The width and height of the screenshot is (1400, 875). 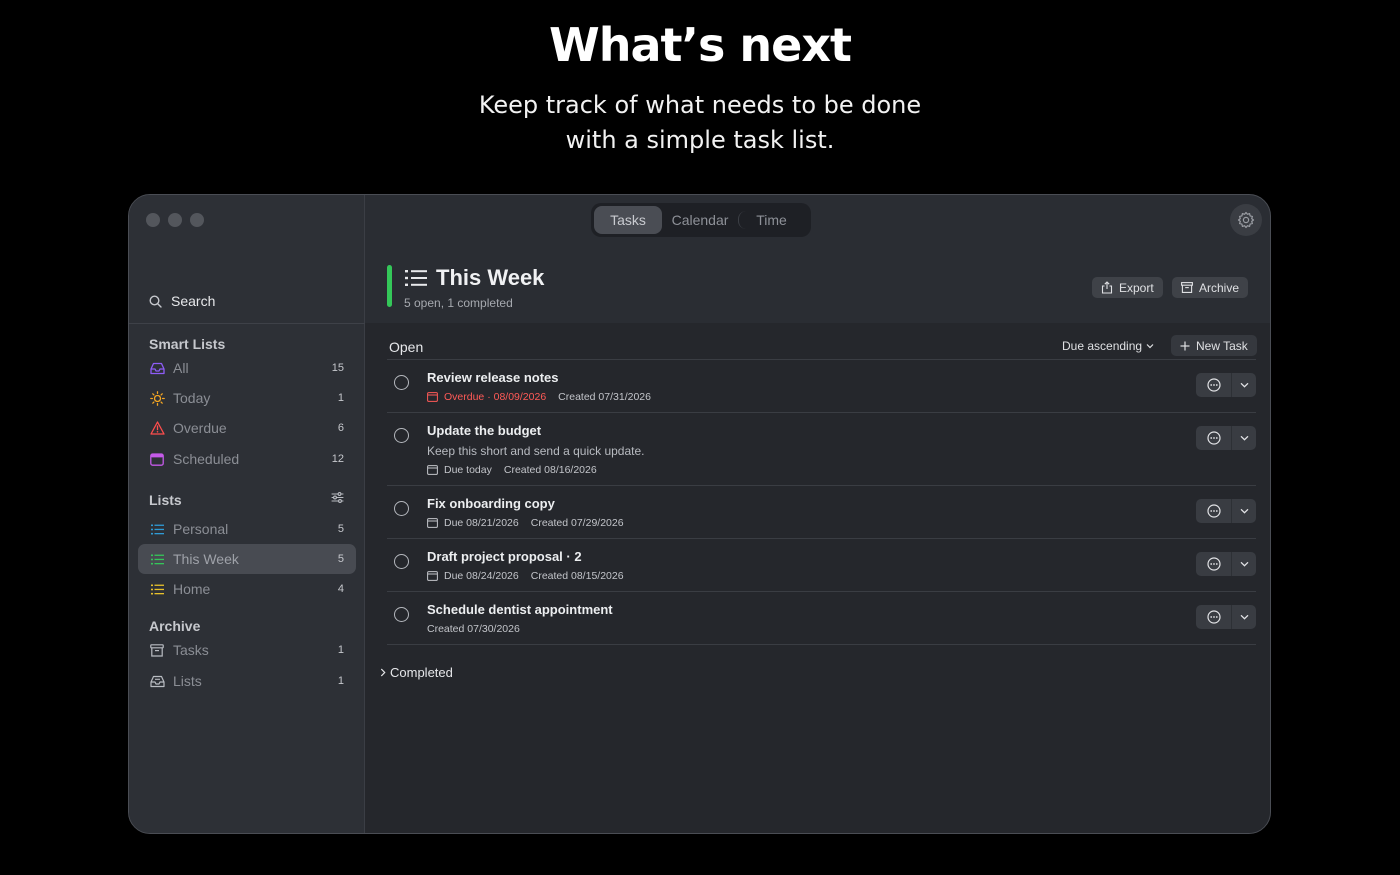 I want to click on hero-subtitle-line-1: Keep track of what needs to be done, so click(x=700, y=105).